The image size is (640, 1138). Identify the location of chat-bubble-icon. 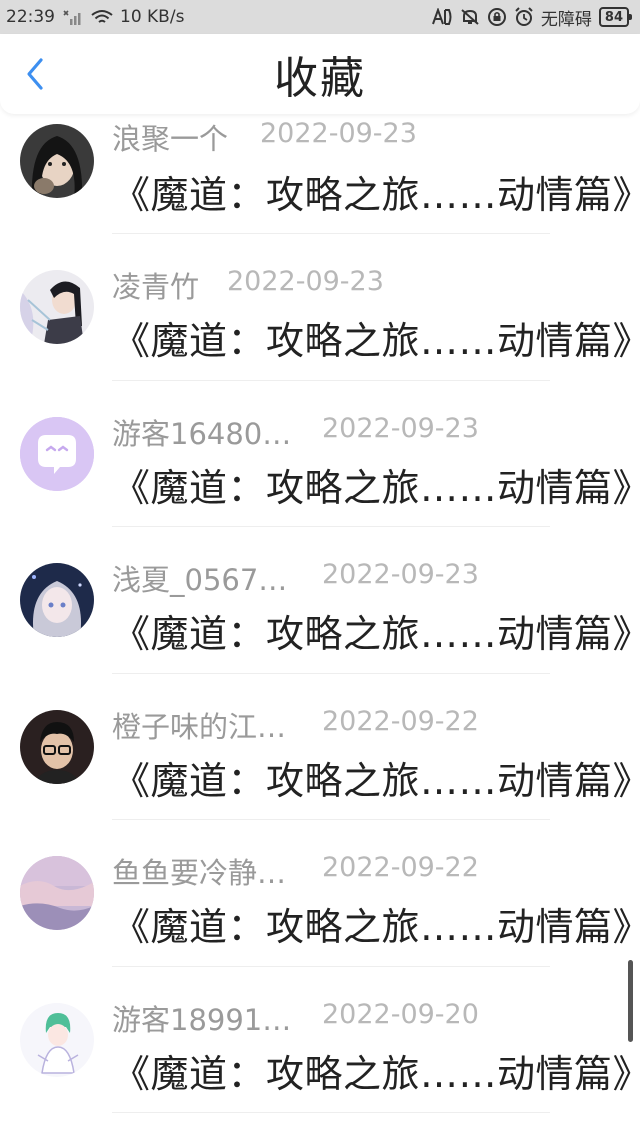
(57, 453).